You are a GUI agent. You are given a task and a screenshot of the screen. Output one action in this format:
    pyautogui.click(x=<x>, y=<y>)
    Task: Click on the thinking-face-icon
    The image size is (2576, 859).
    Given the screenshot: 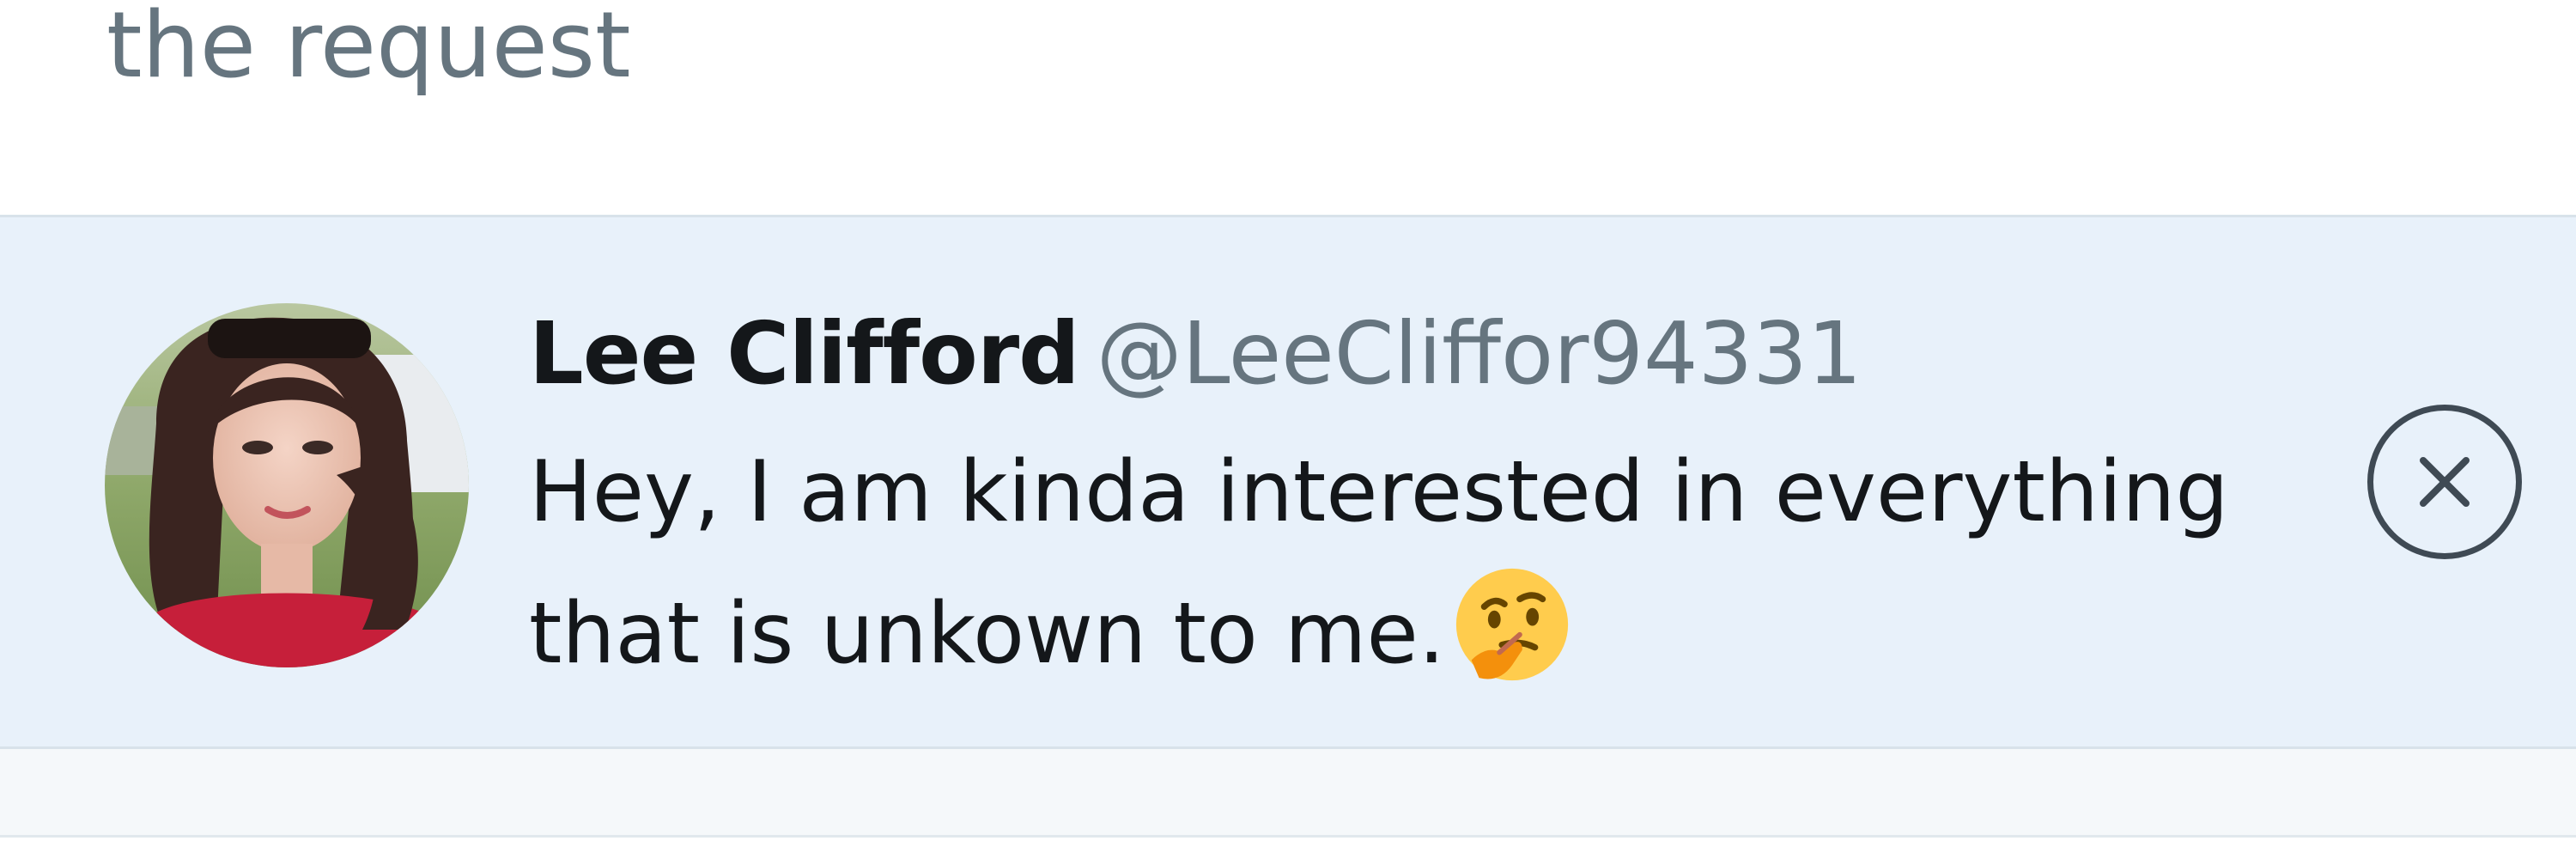 What is the action you would take?
    pyautogui.click(x=1513, y=625)
    